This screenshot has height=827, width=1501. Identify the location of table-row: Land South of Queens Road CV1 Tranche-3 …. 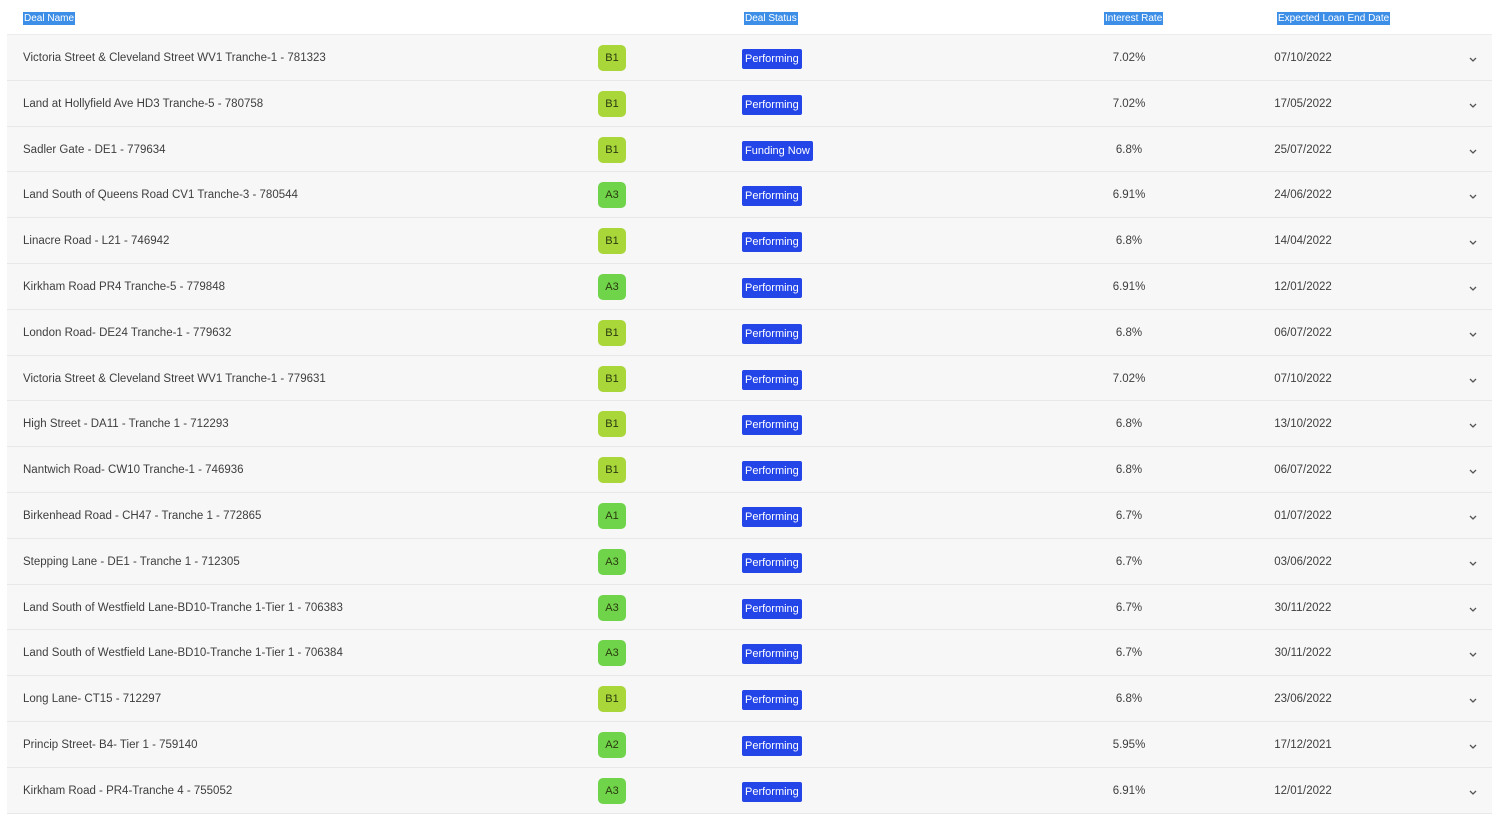
(749, 195).